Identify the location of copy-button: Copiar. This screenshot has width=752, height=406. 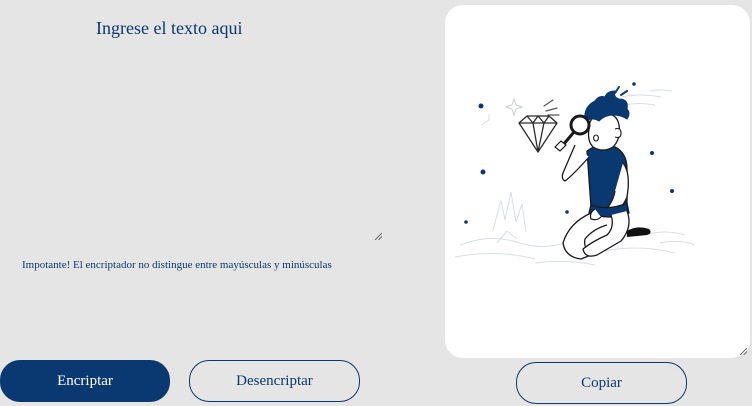
(601, 383).